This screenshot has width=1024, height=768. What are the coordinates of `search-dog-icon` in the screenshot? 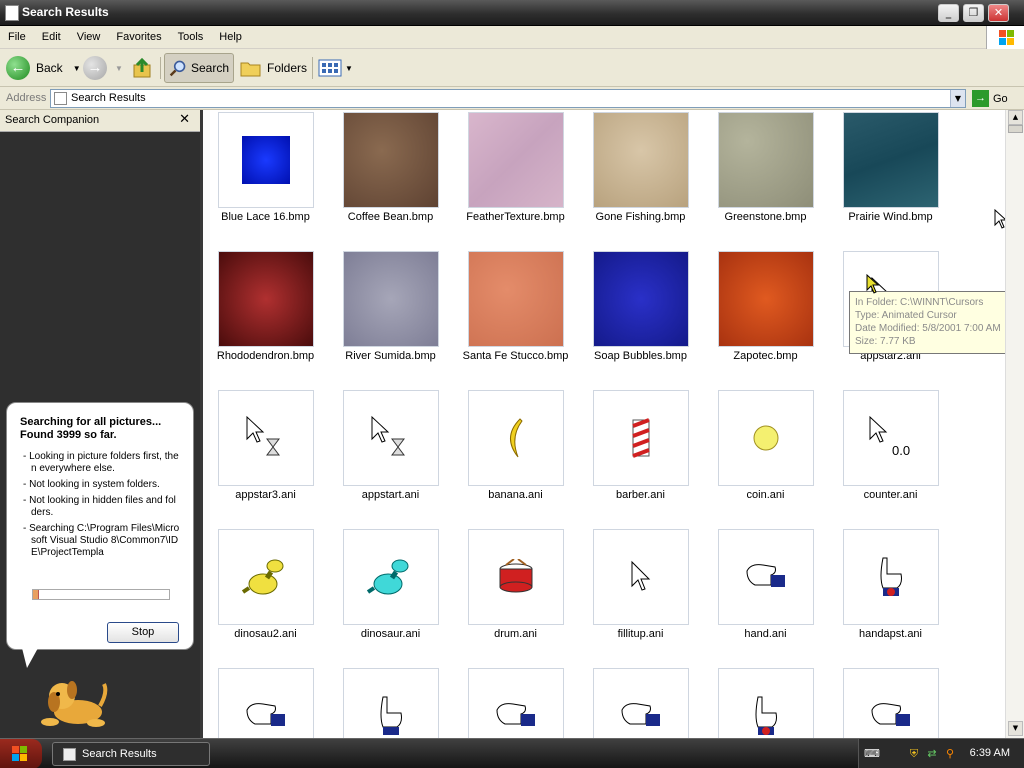 It's located at (75, 700).